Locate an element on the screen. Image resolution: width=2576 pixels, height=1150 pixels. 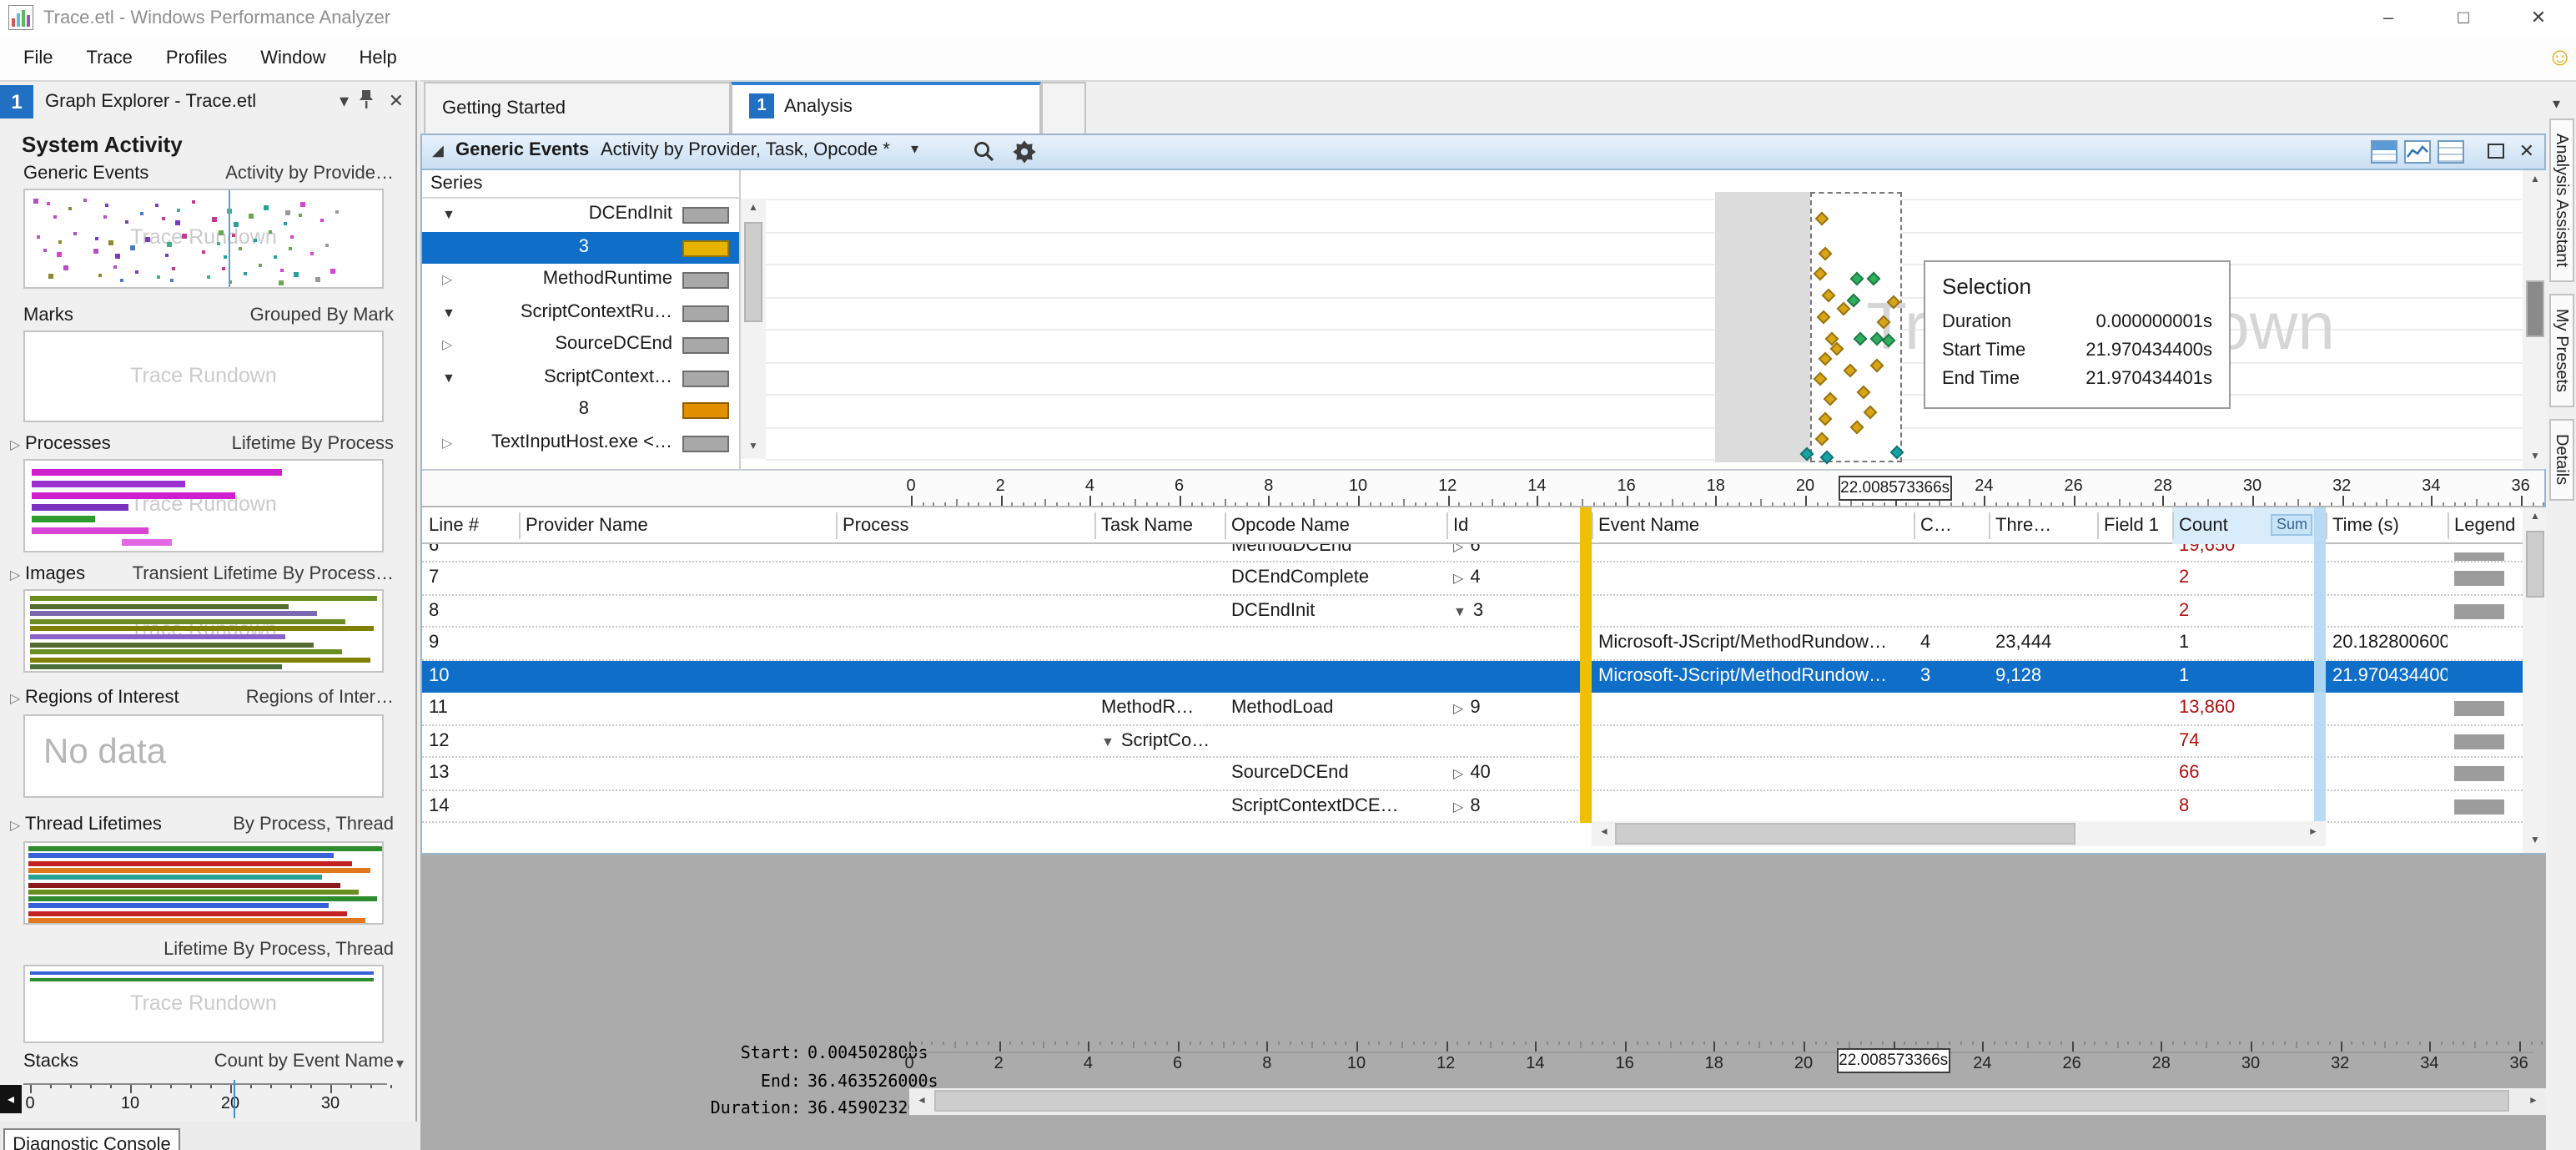
graph-row: ▷ Processes Lifetime By Process is located at coordinates (202, 445).